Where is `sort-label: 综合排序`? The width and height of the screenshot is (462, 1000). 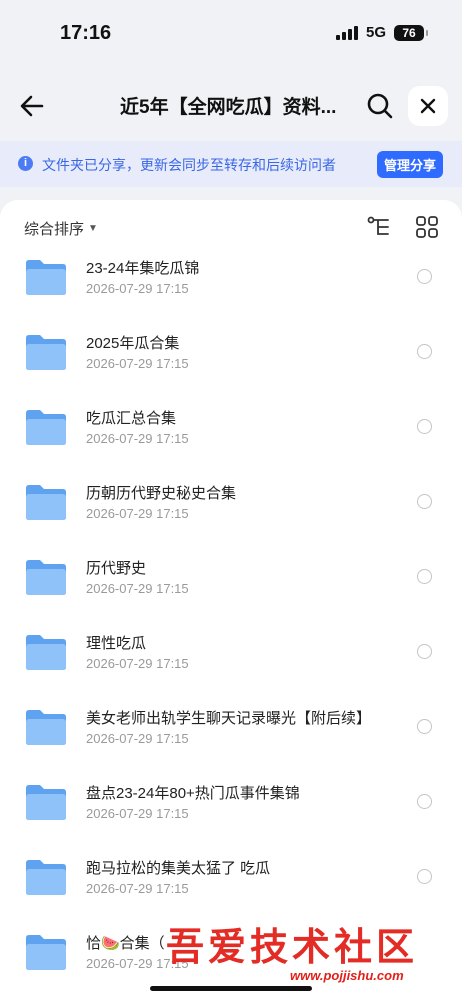
sort-label: 综合排序 is located at coordinates (54, 229).